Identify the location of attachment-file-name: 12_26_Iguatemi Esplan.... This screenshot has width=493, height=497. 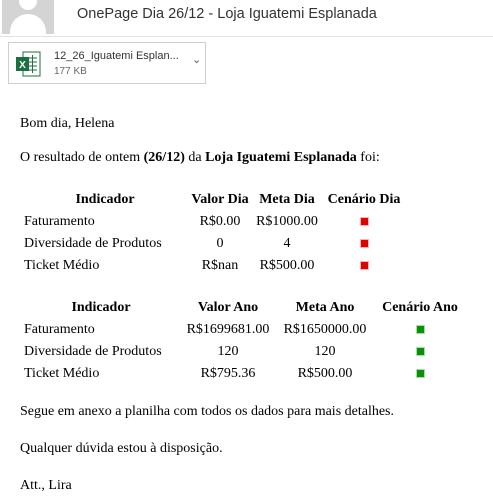
(116, 56).